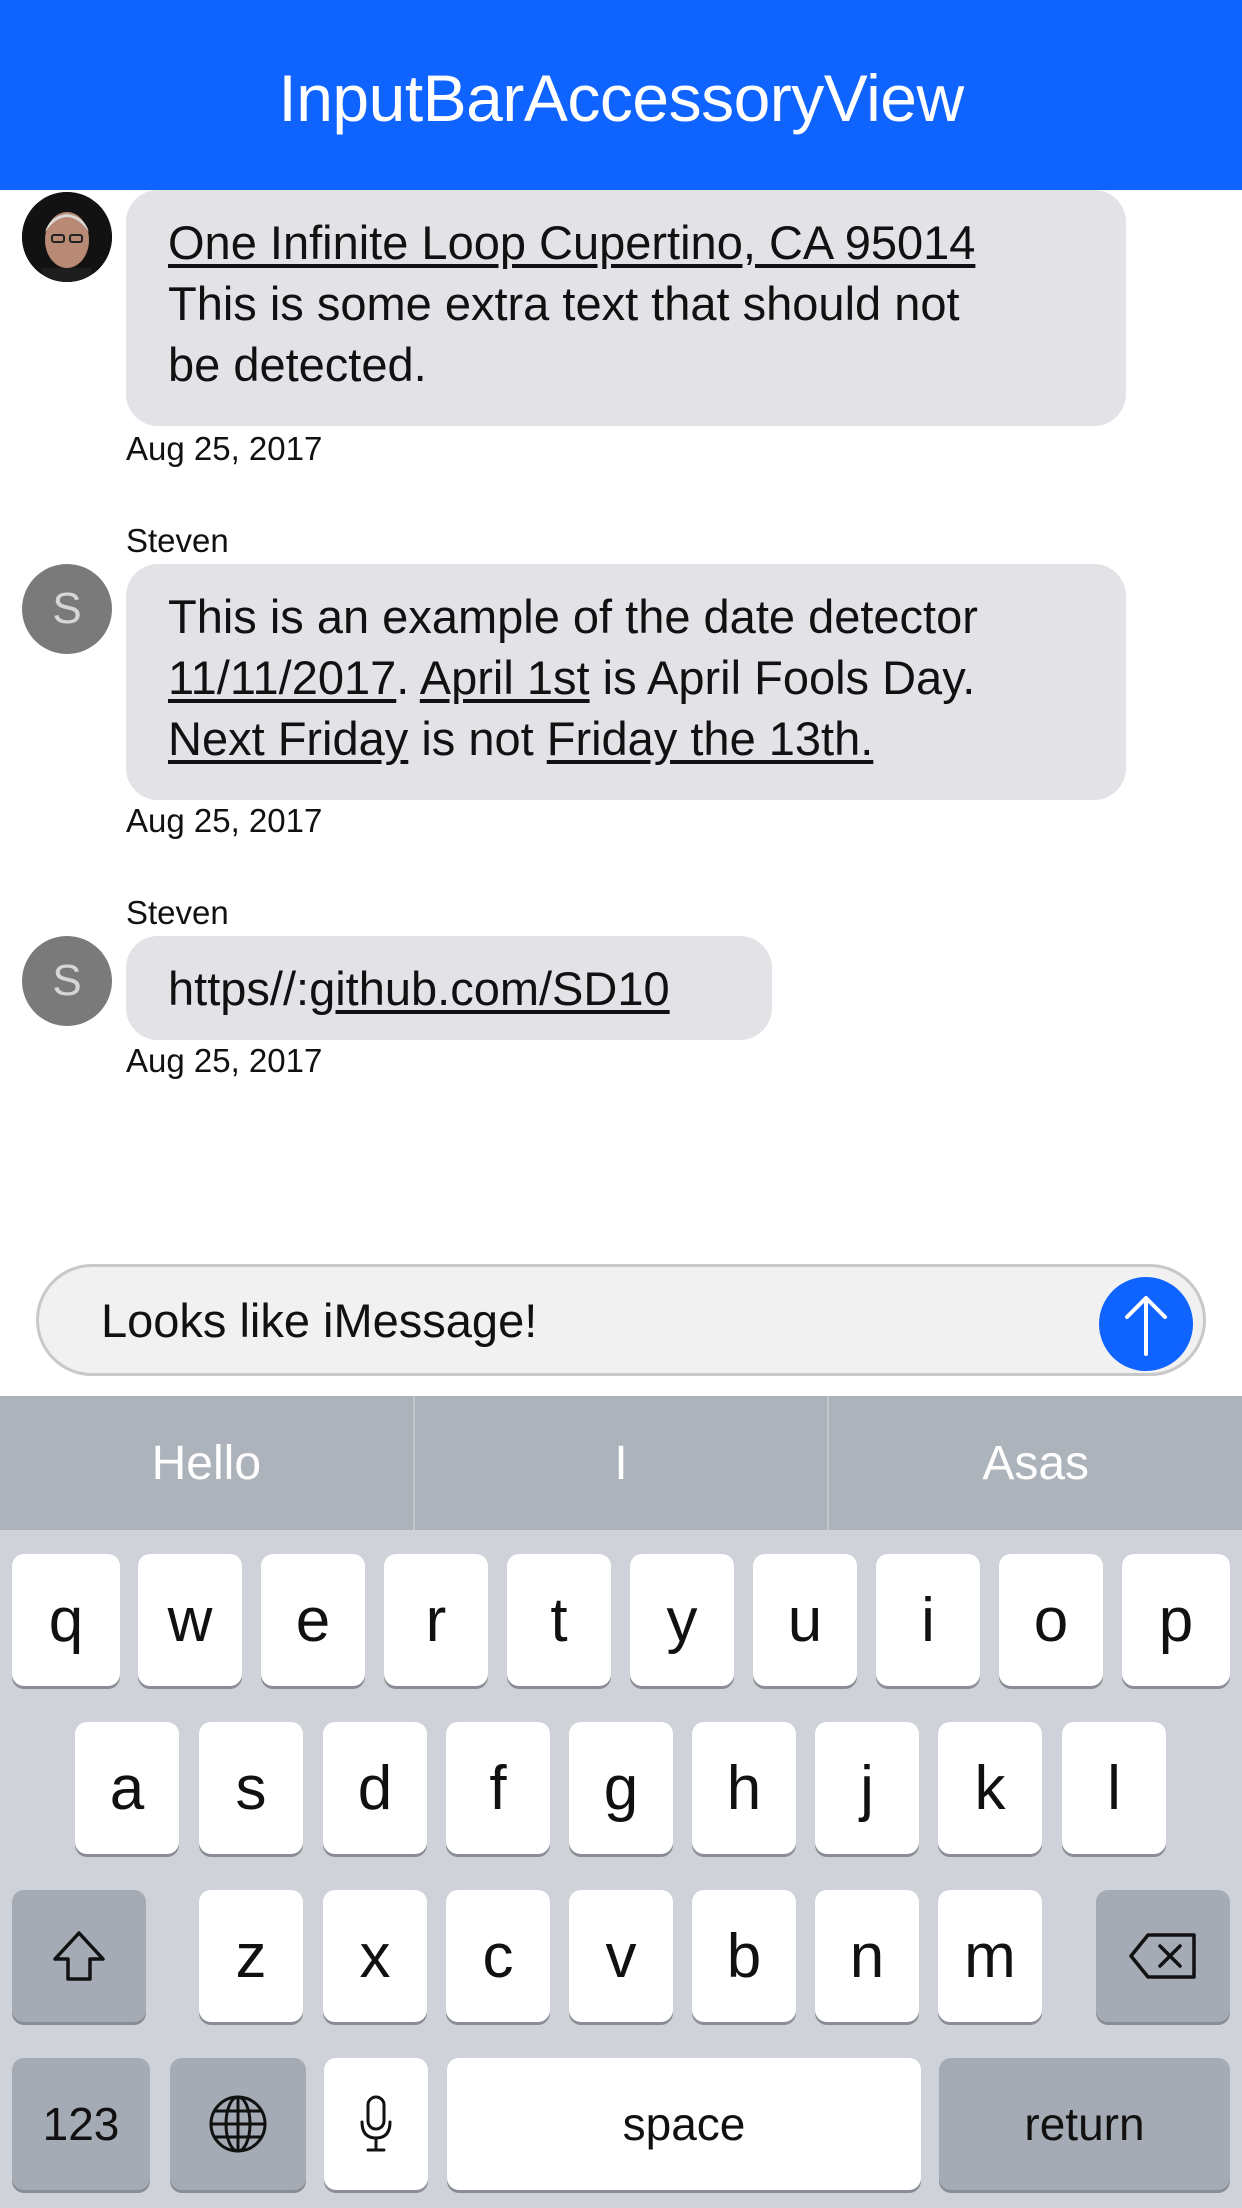 This screenshot has width=1242, height=2208. What do you see at coordinates (710, 738) in the screenshot?
I see `date-link: Friday the 13th.` at bounding box center [710, 738].